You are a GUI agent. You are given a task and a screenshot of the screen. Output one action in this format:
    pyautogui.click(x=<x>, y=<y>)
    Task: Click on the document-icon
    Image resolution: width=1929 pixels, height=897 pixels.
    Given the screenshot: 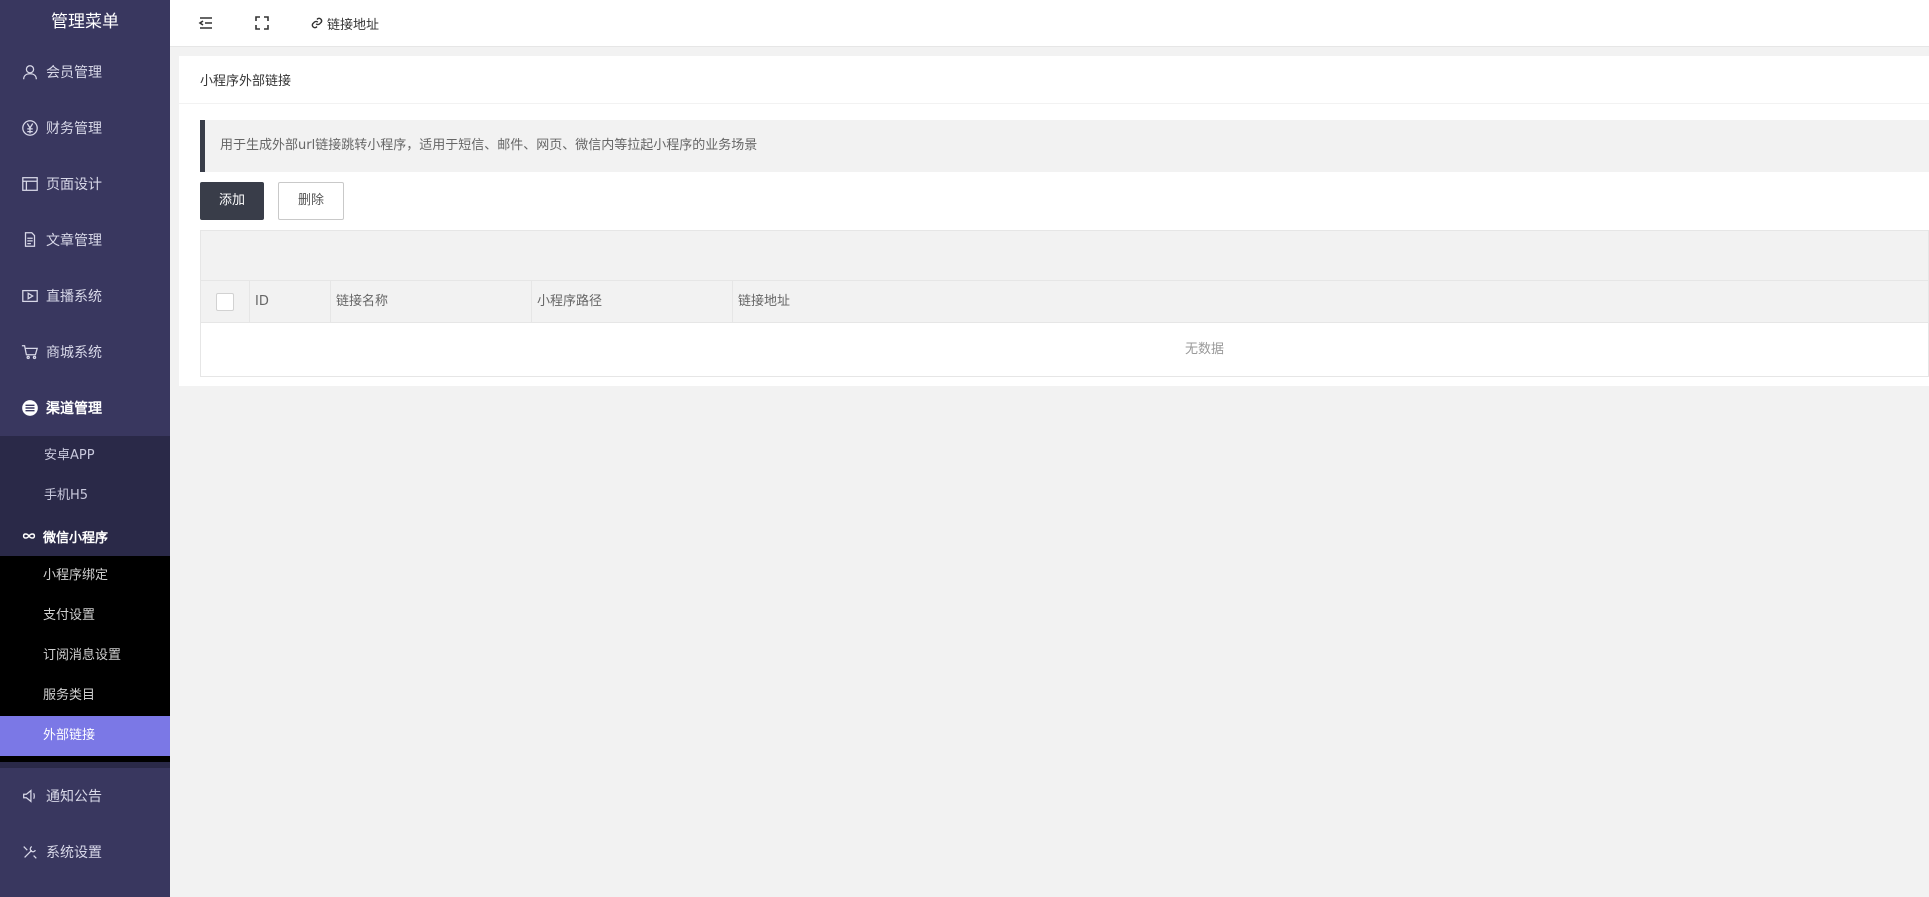 What is the action you would take?
    pyautogui.click(x=30, y=240)
    